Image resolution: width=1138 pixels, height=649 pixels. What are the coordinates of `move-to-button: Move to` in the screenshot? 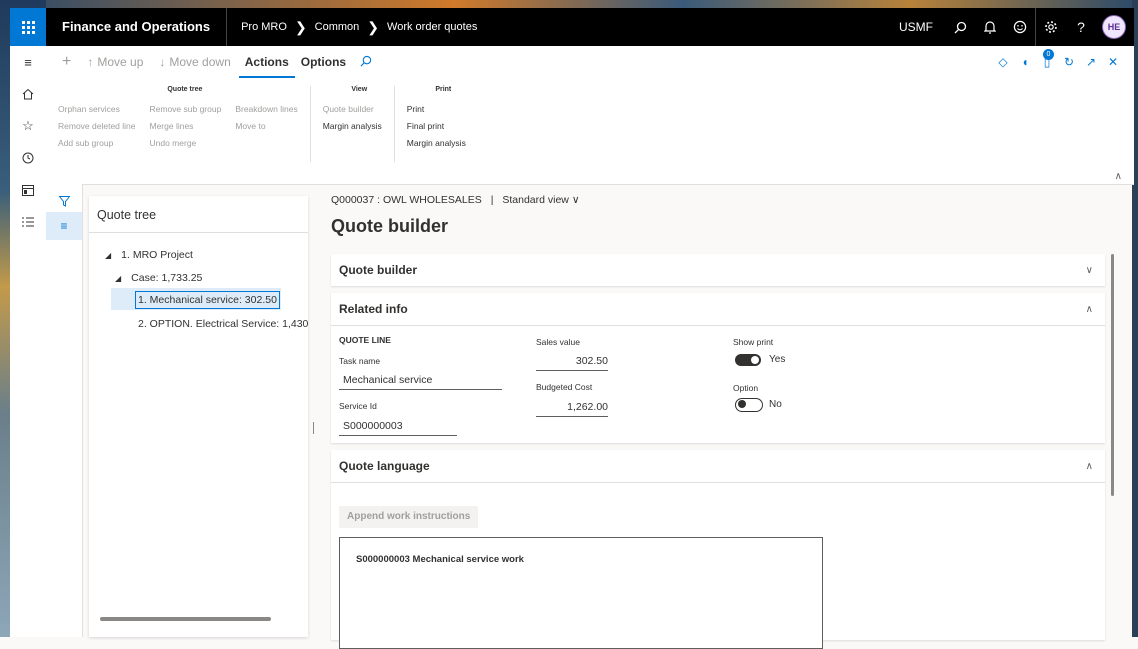 It's located at (266, 126).